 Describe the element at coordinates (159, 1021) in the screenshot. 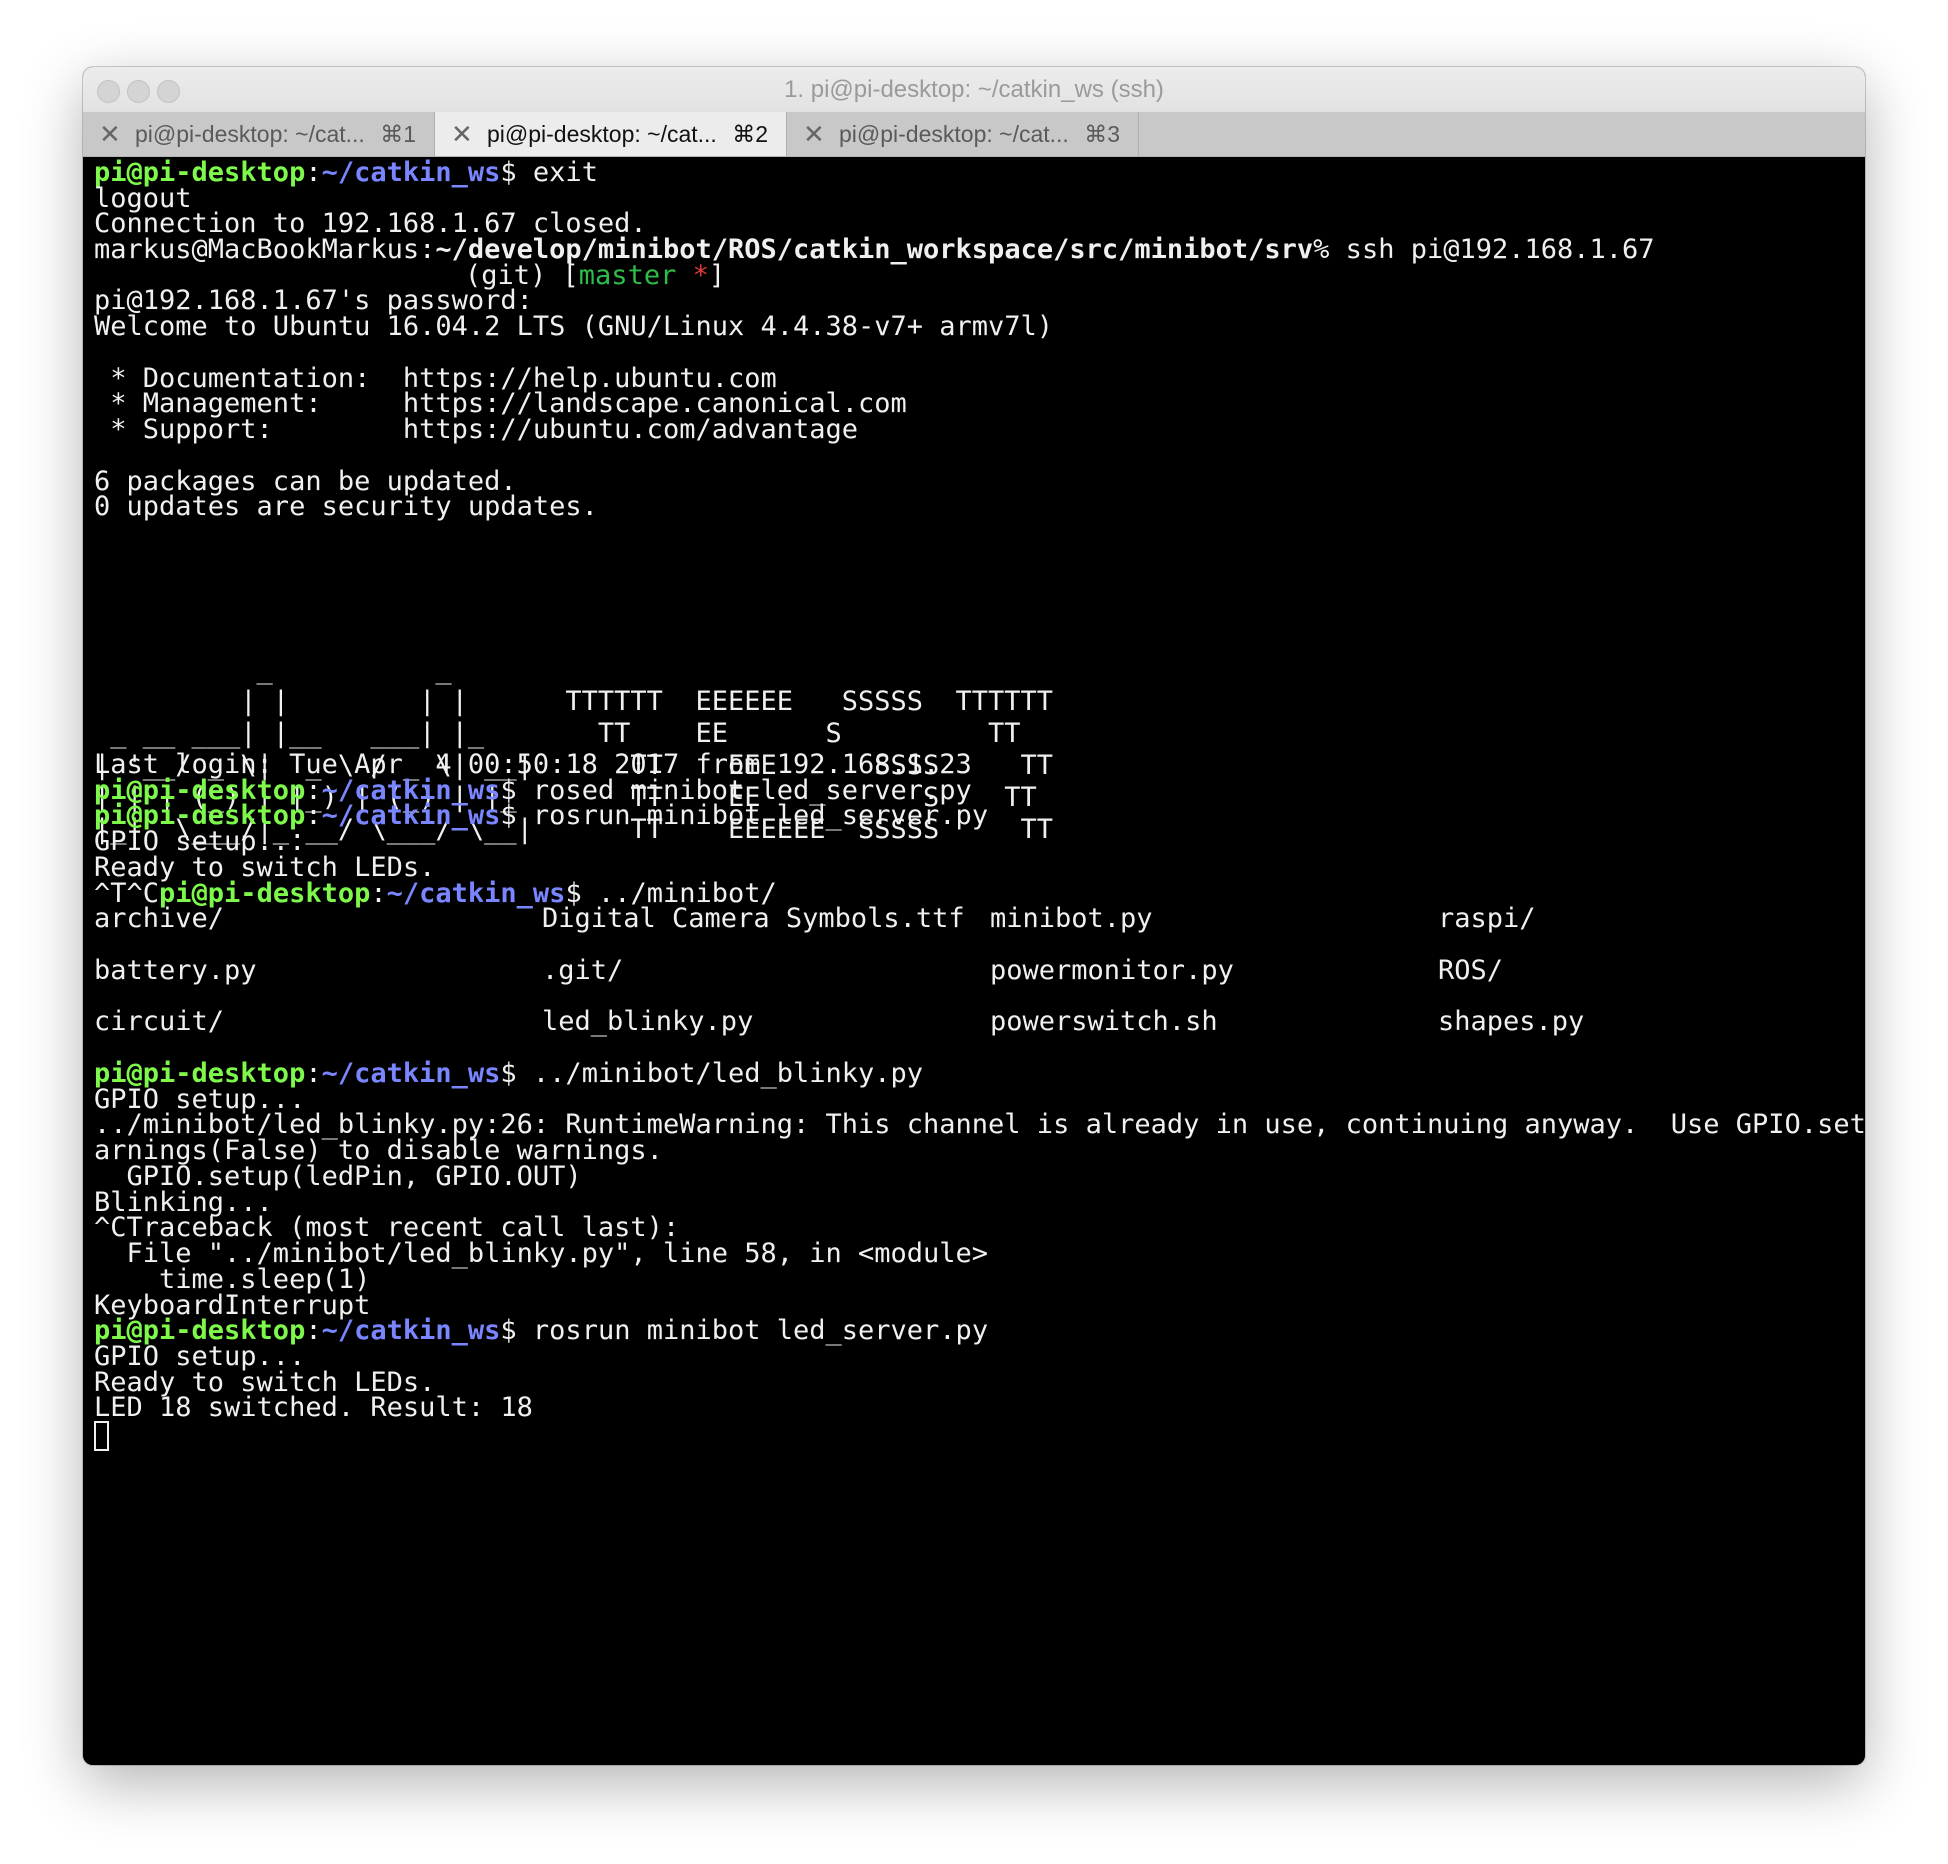

I see `listing-entry: circuit/` at that location.